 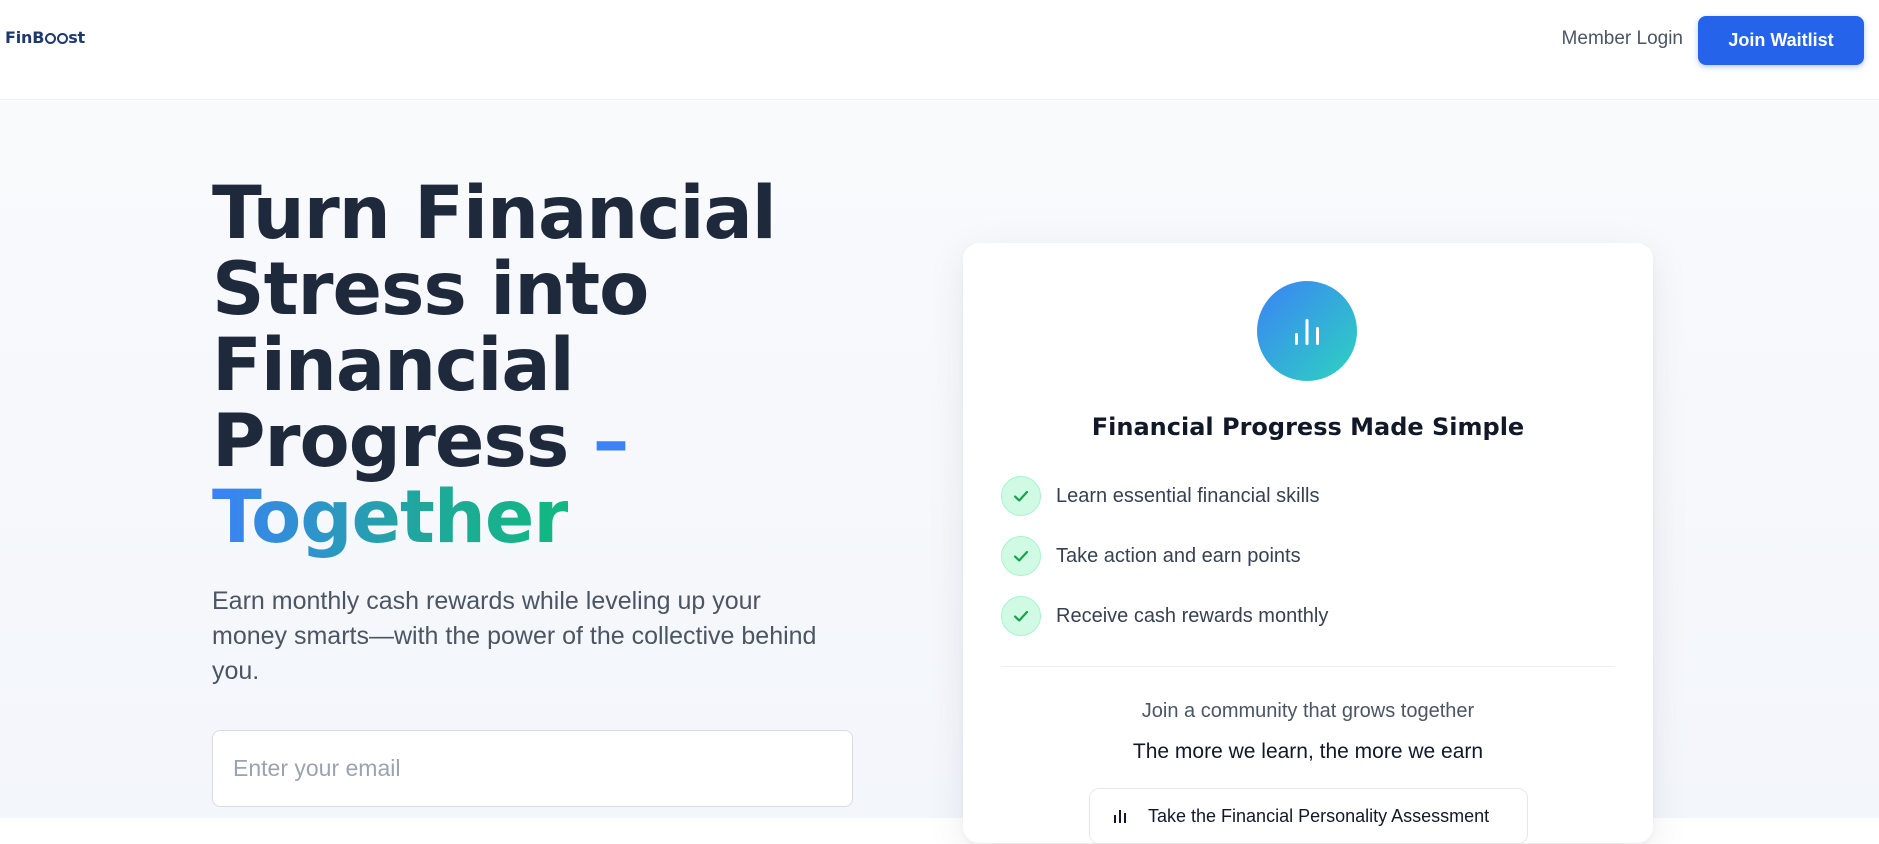 I want to click on card-divider, so click(x=1308, y=666).